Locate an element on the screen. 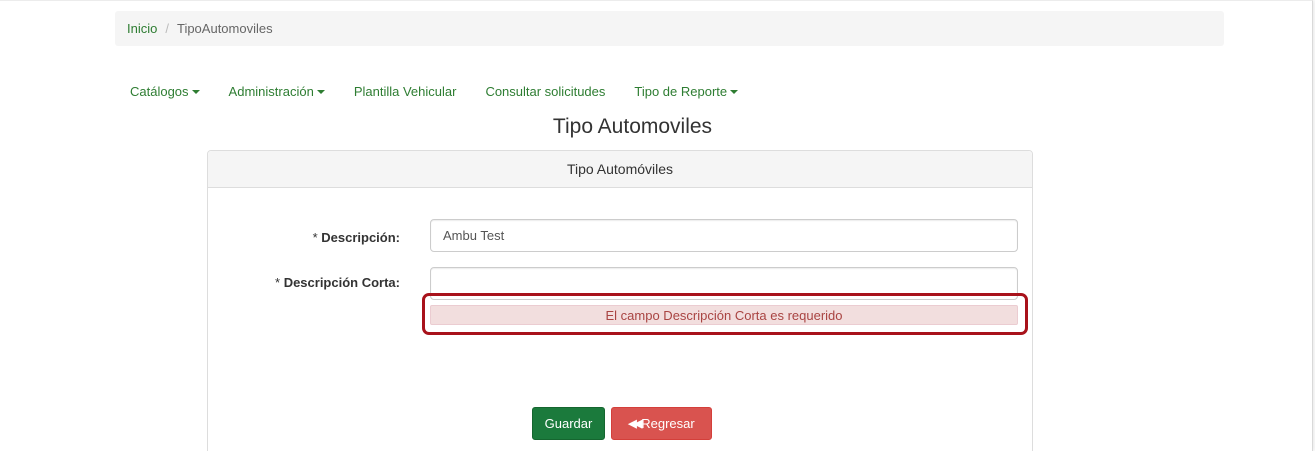 The height and width of the screenshot is (451, 1315). page-title: Tipo Automoviles is located at coordinates (632, 126).